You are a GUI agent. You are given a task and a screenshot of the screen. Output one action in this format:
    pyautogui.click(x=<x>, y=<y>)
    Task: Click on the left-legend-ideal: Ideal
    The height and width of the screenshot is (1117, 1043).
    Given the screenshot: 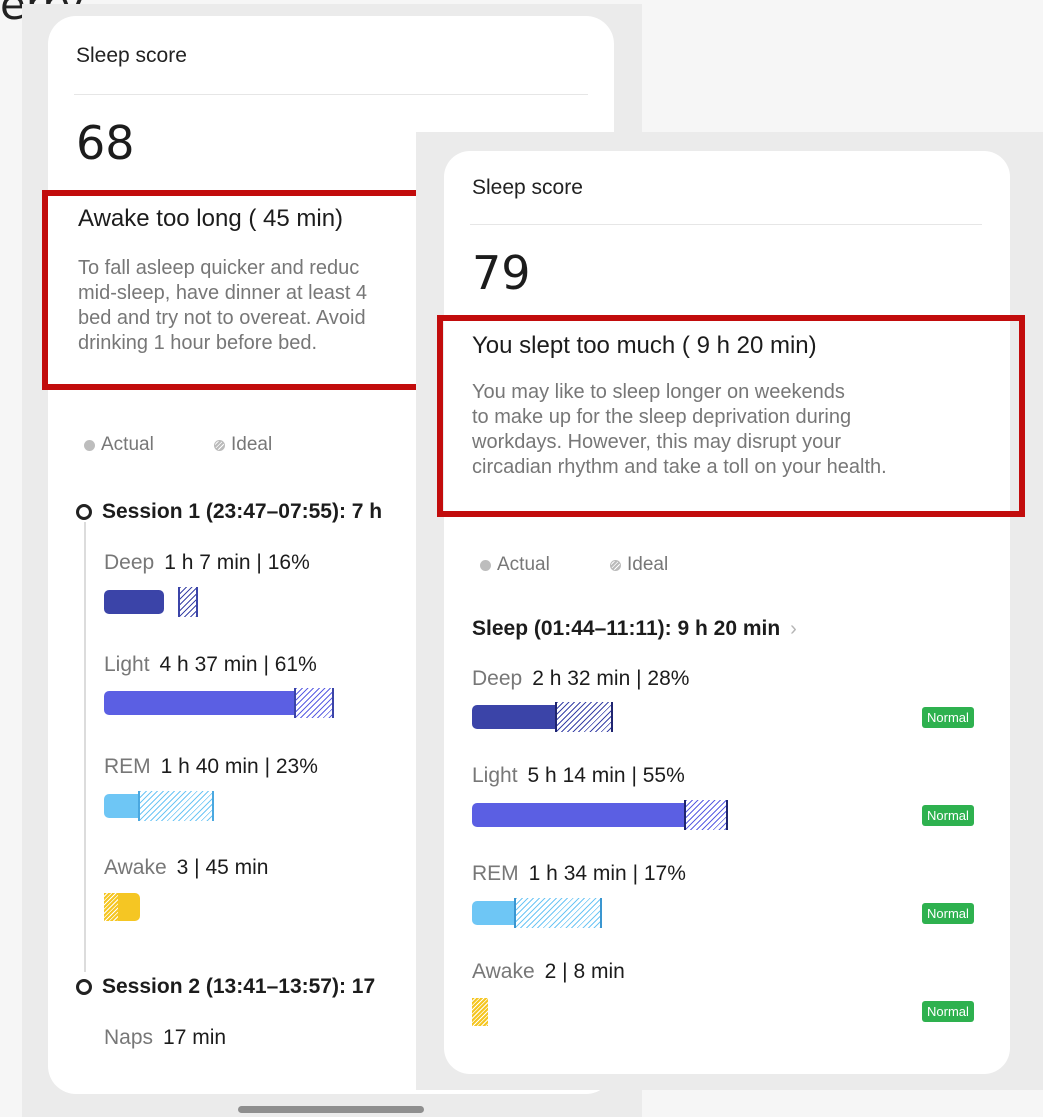 What is the action you would take?
    pyautogui.click(x=243, y=445)
    